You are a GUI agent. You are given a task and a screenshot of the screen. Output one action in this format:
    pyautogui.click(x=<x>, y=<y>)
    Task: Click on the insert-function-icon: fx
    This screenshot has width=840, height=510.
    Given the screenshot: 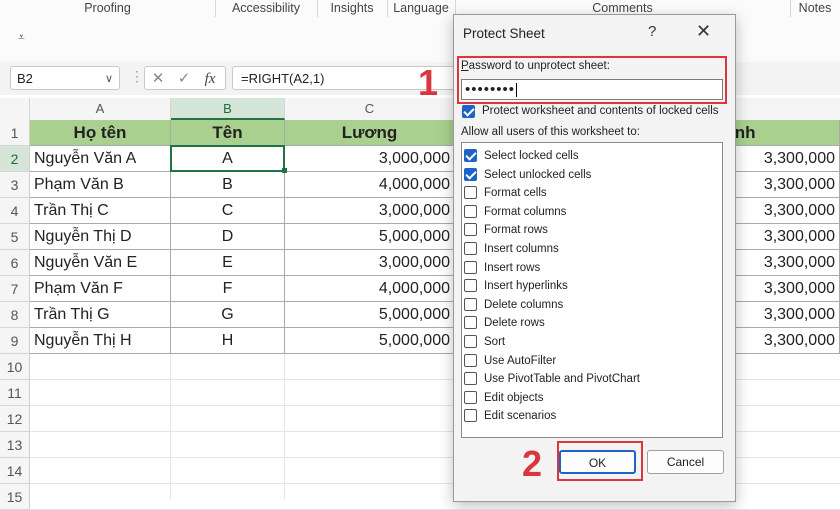 What is the action you would take?
    pyautogui.click(x=210, y=79)
    